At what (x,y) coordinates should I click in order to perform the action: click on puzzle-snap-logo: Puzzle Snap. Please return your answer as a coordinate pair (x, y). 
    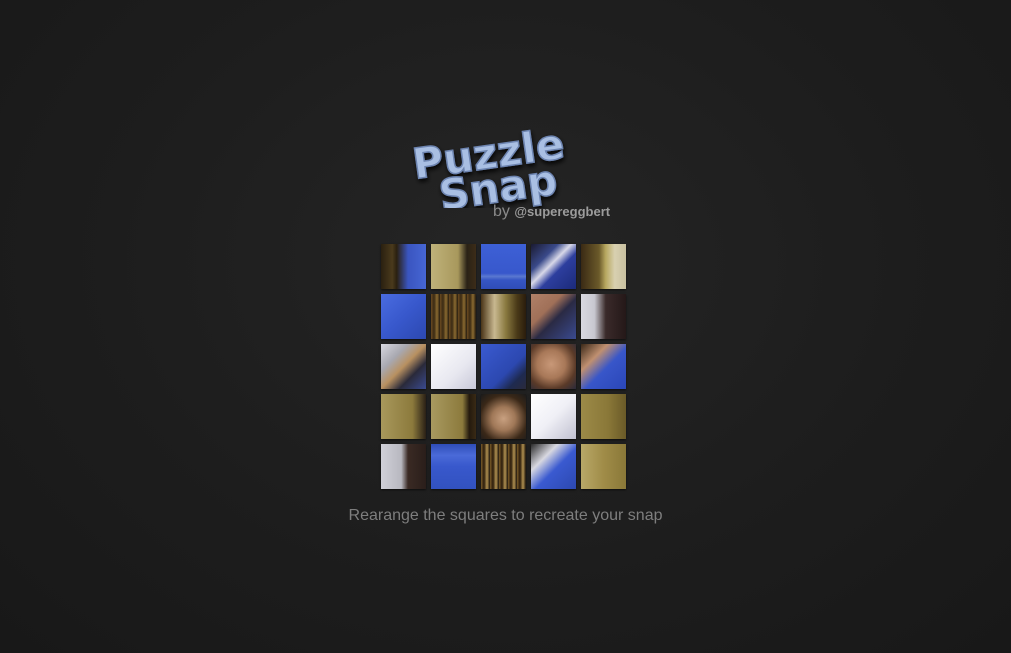
    Looking at the image, I should click on (503, 160).